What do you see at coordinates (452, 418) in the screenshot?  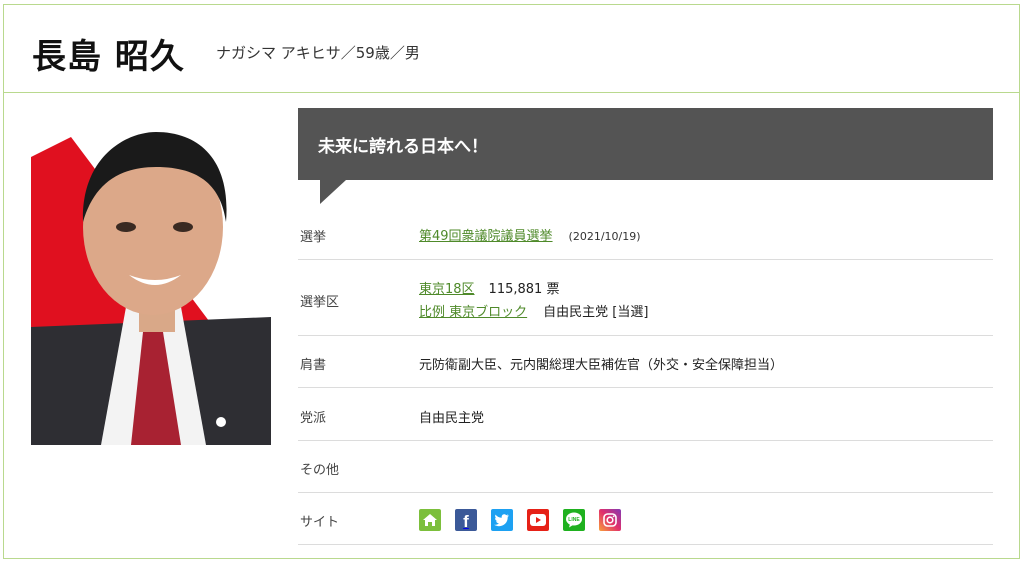 I see `value-party: 自由民主党` at bounding box center [452, 418].